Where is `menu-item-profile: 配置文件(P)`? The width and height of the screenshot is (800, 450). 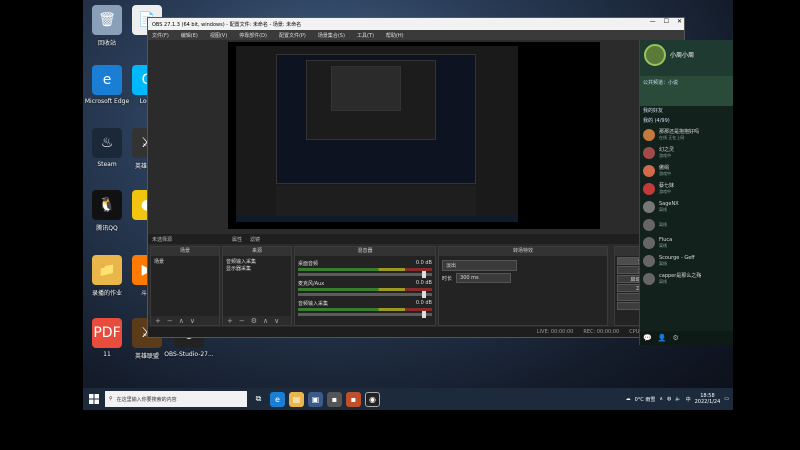
menu-item-profile: 配置文件(P) is located at coordinates (292, 35).